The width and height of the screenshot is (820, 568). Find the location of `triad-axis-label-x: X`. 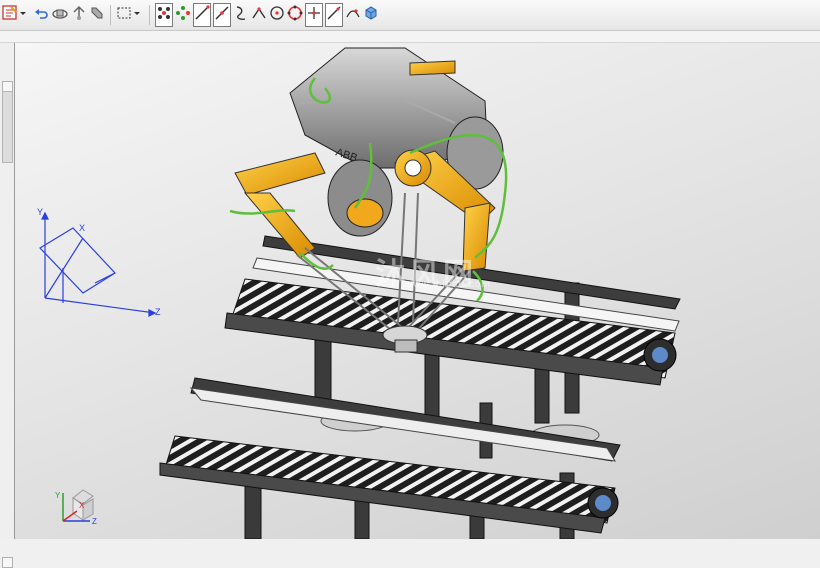

triad-axis-label-x: X is located at coordinates (82, 505).